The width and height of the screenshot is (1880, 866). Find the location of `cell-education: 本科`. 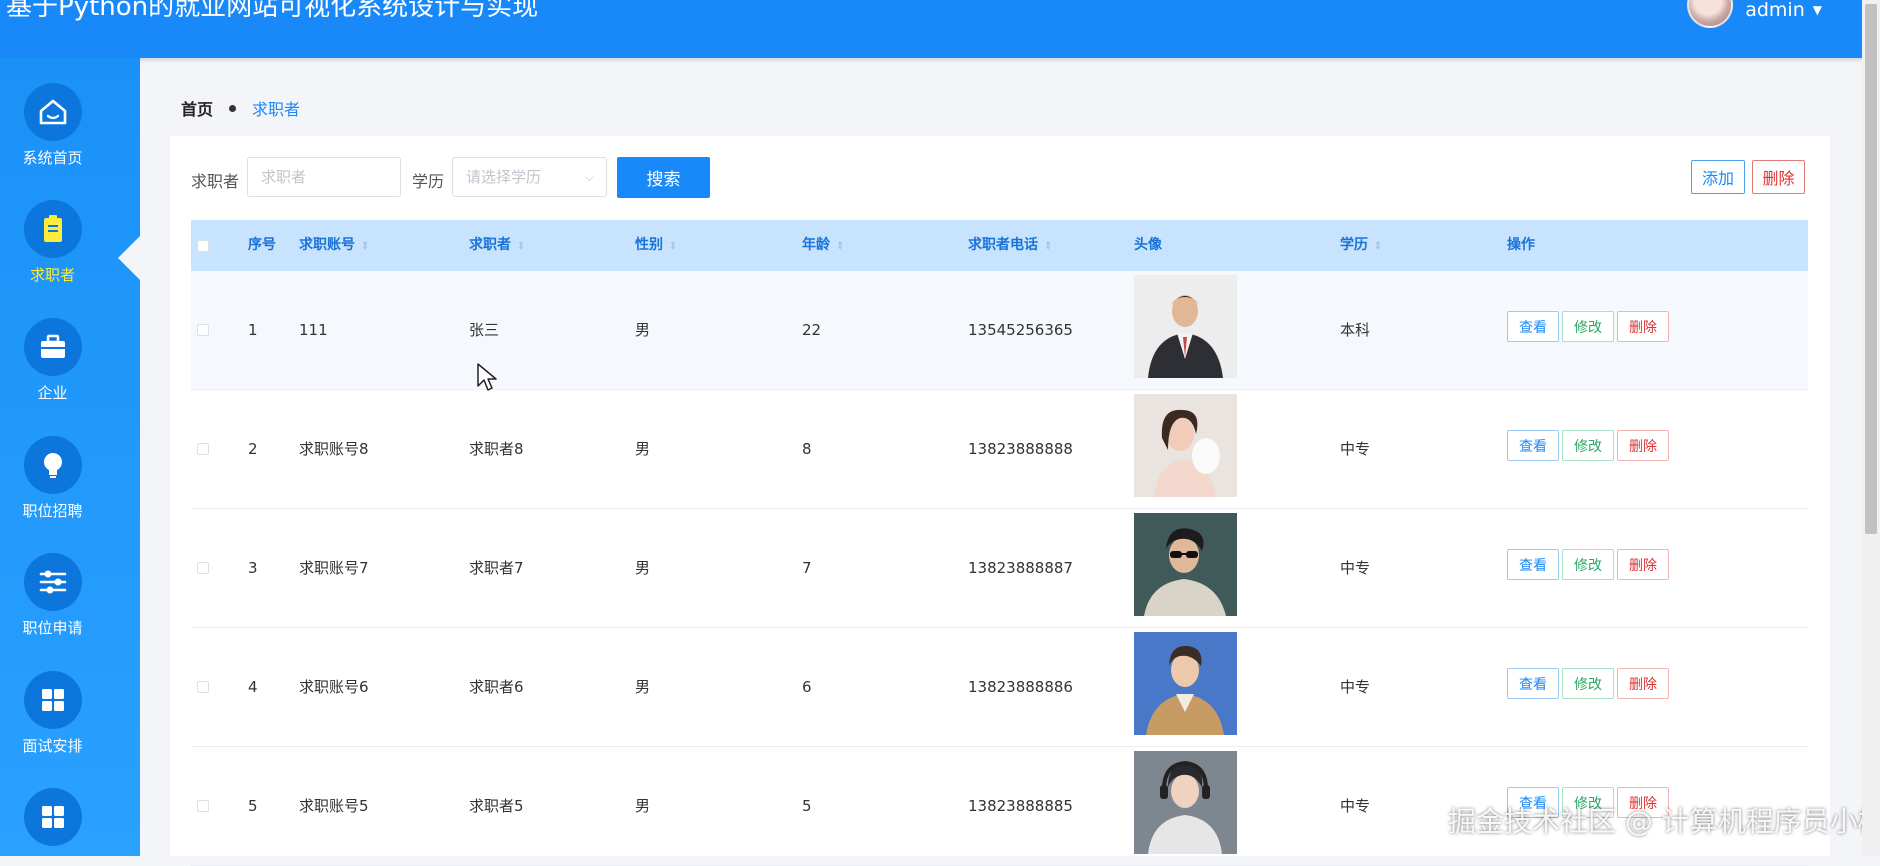

cell-education: 本科 is located at coordinates (1355, 330).